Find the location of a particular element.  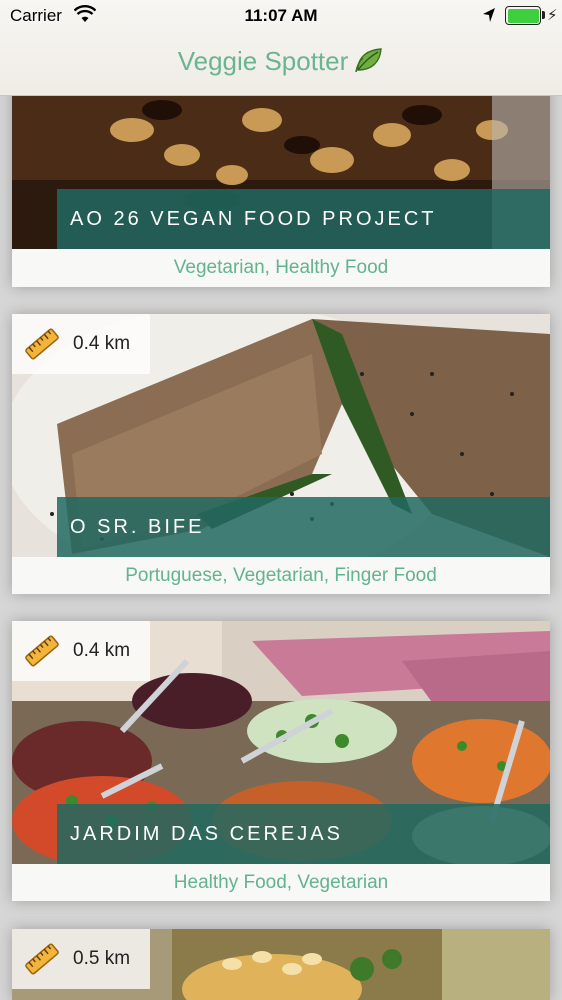

battery-icon is located at coordinates (523, 15).